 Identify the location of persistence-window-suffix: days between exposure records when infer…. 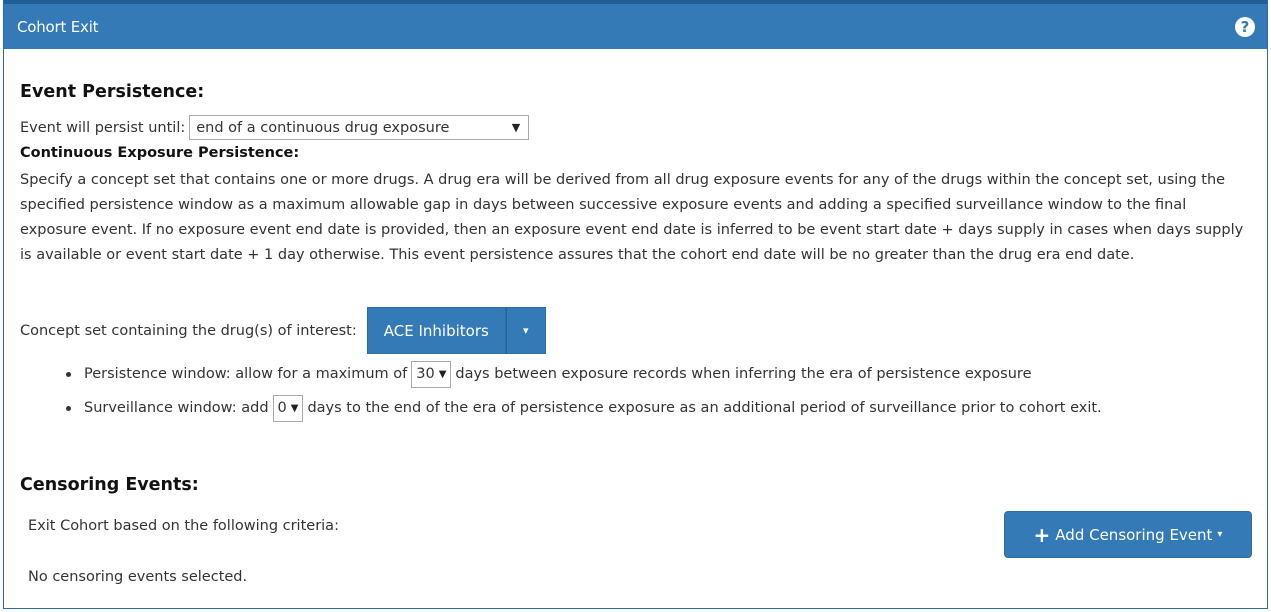
(743, 374).